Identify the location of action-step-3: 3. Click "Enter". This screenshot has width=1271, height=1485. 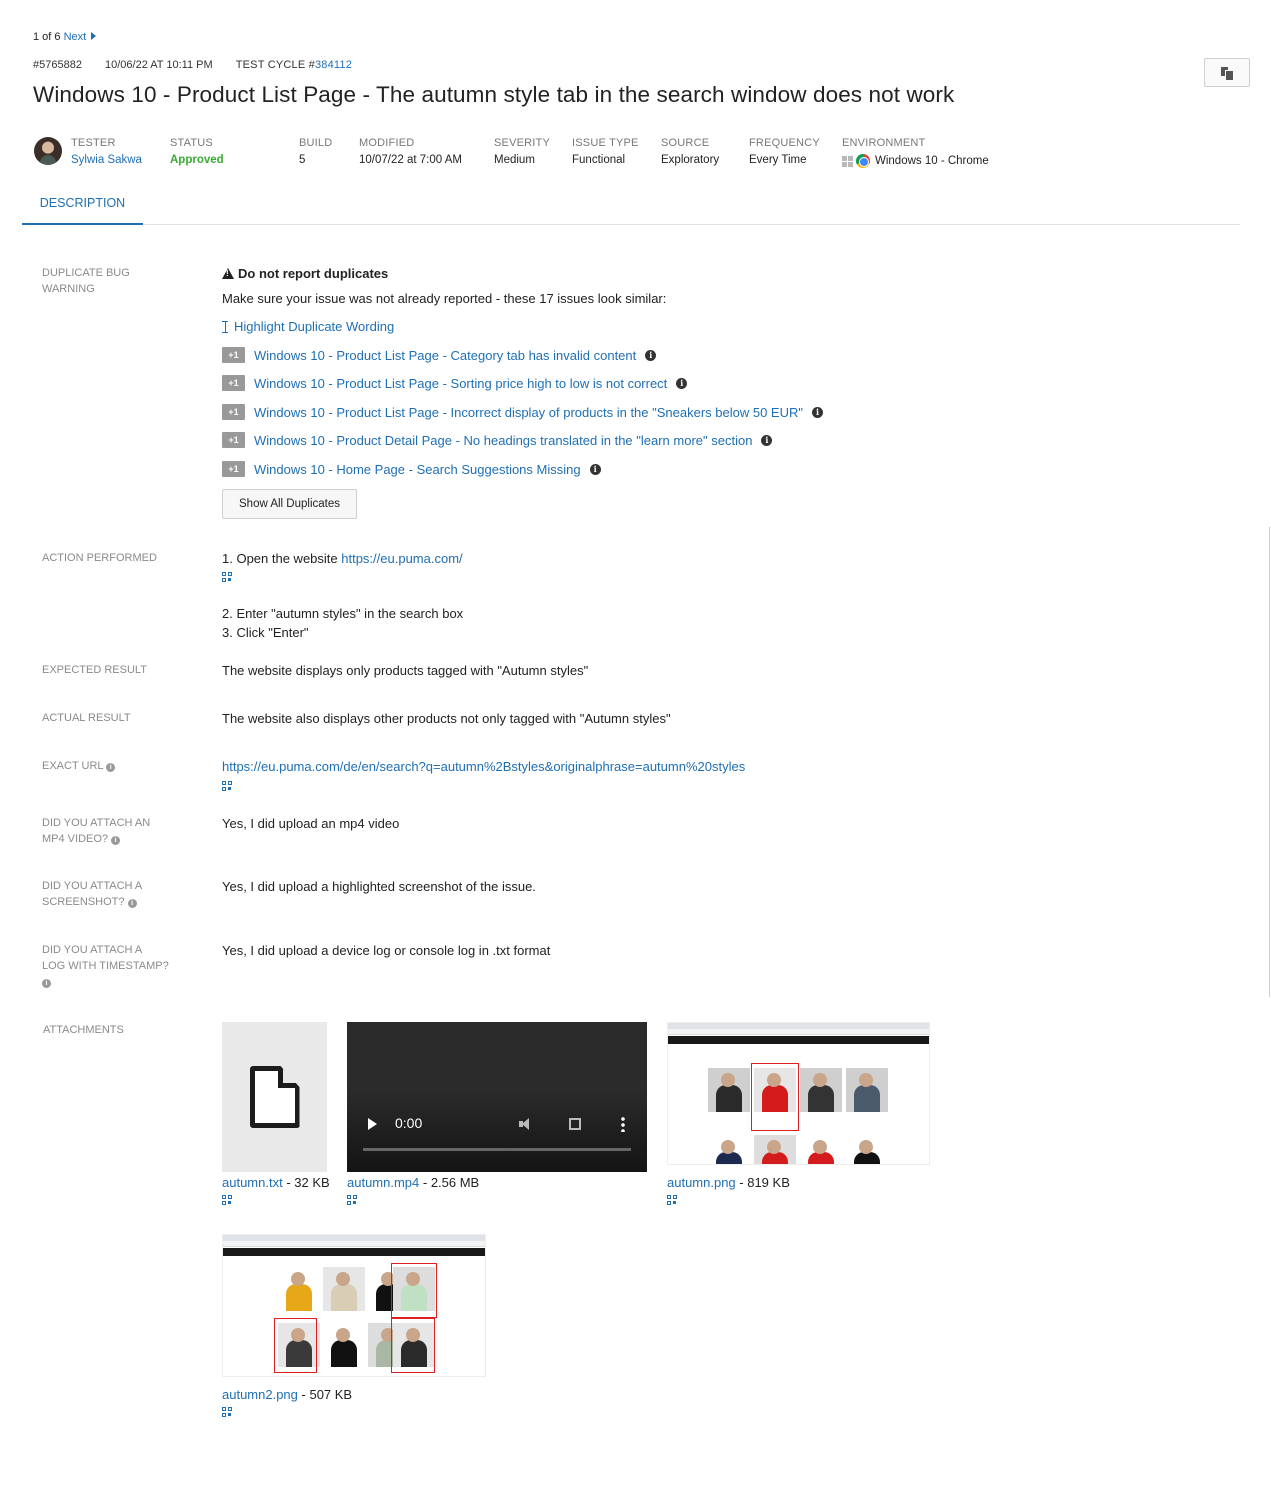
(265, 632).